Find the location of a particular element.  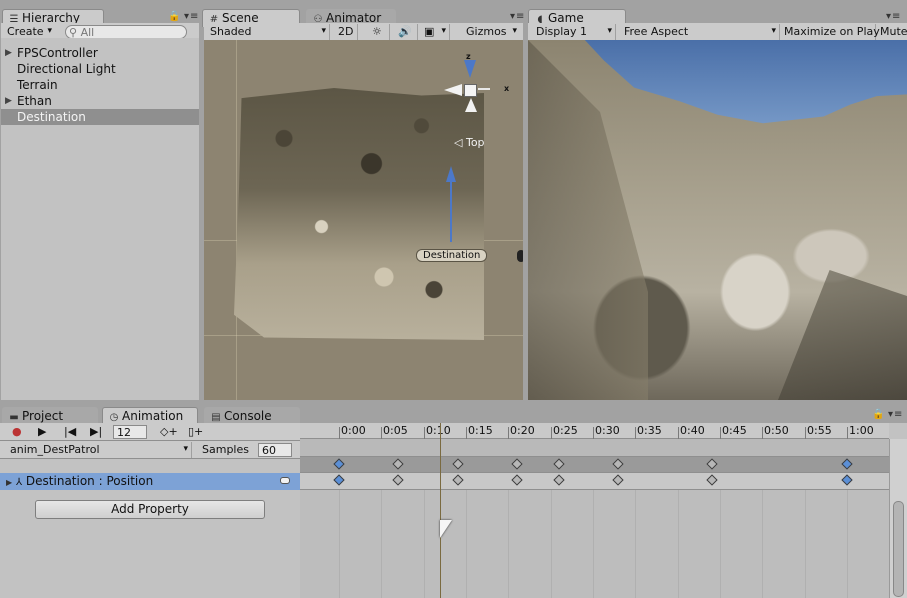

next-key-icon: ▶| is located at coordinates (96, 432).